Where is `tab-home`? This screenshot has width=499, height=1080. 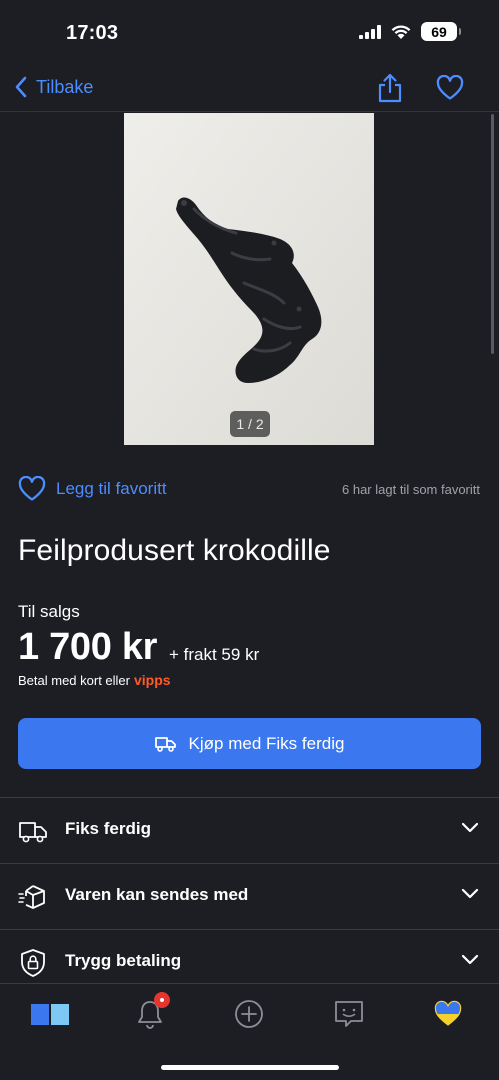
tab-home is located at coordinates (50, 1014).